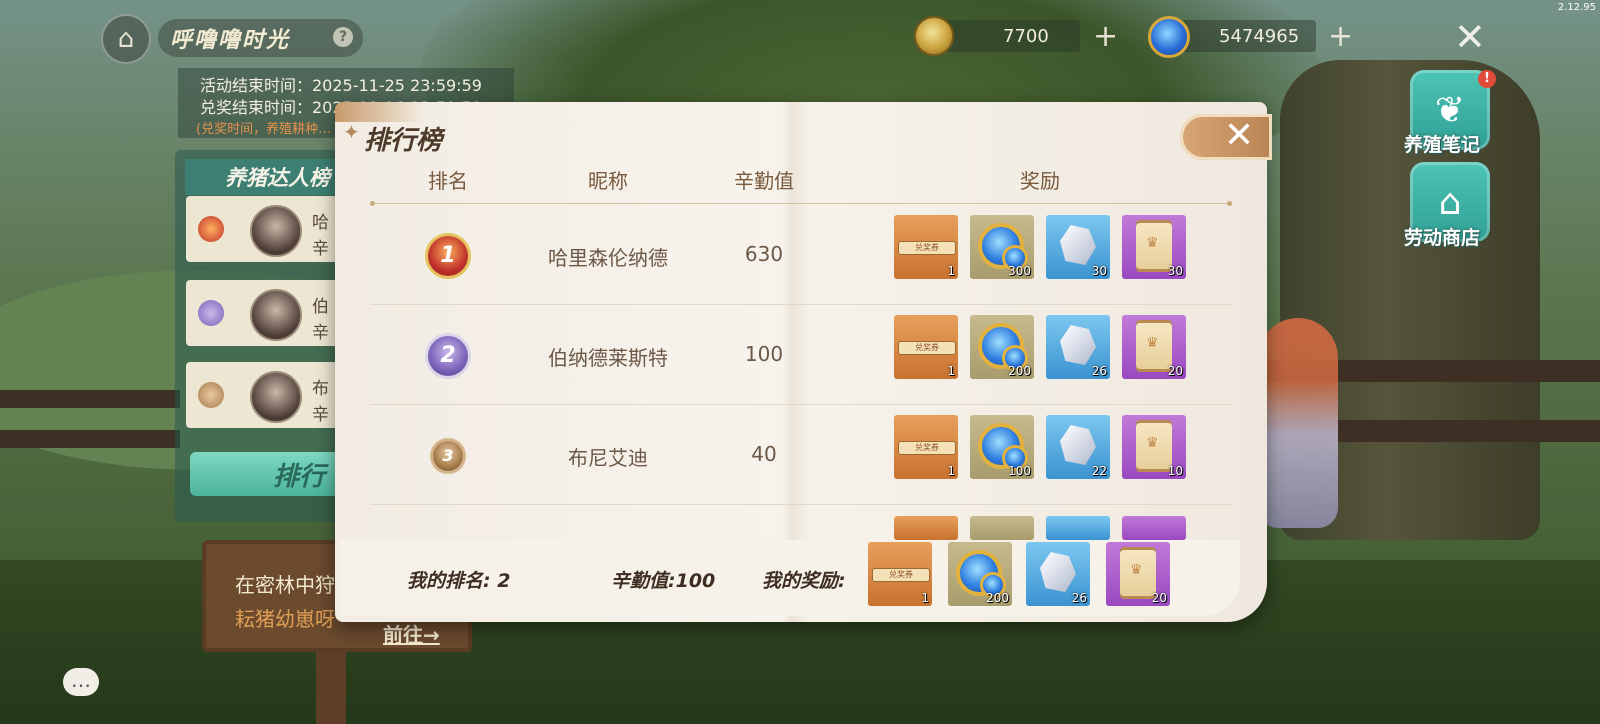 Image resolution: width=1600 pixels, height=724 pixels. Describe the element at coordinates (1175, 471) in the screenshot. I see `reward-qty: 10` at that location.